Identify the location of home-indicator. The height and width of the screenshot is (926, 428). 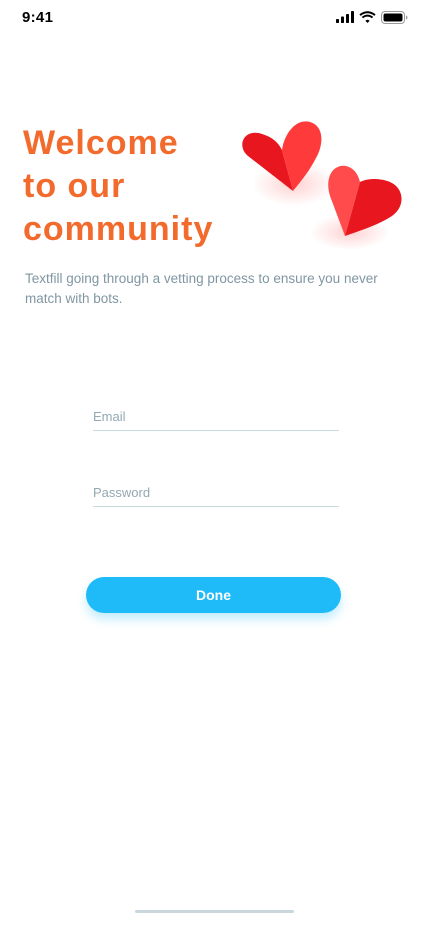
(214, 911).